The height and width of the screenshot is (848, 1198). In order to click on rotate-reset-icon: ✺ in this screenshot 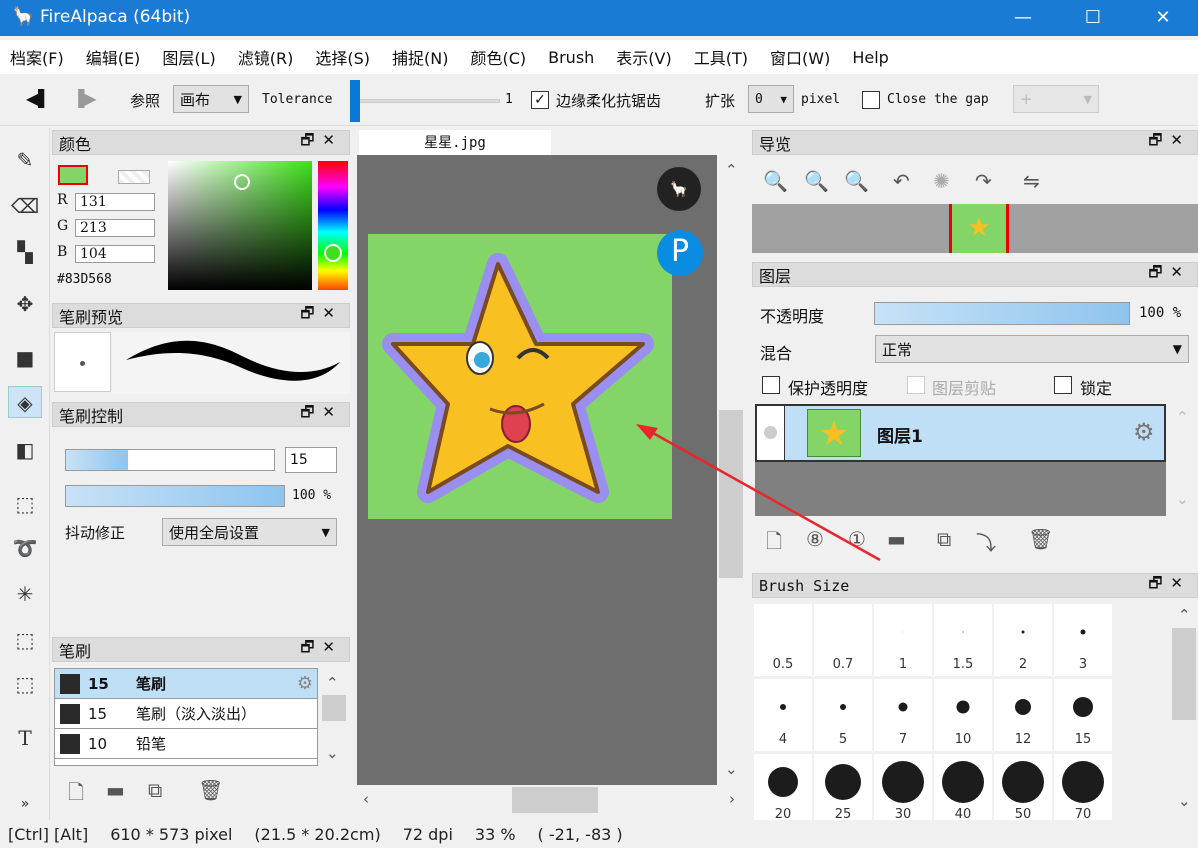, I will do `click(941, 181)`.